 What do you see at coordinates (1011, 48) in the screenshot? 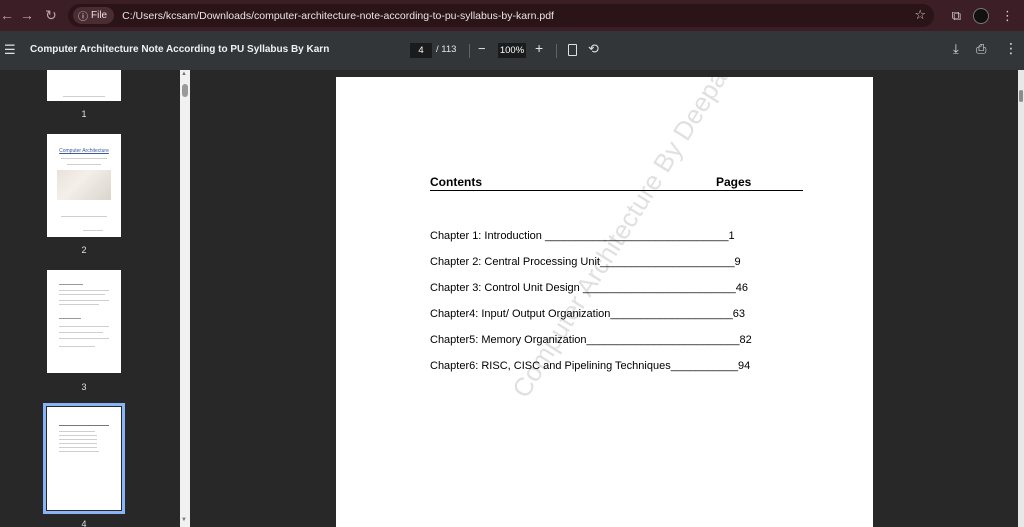
I see `more-actions-icon: ⋮` at bounding box center [1011, 48].